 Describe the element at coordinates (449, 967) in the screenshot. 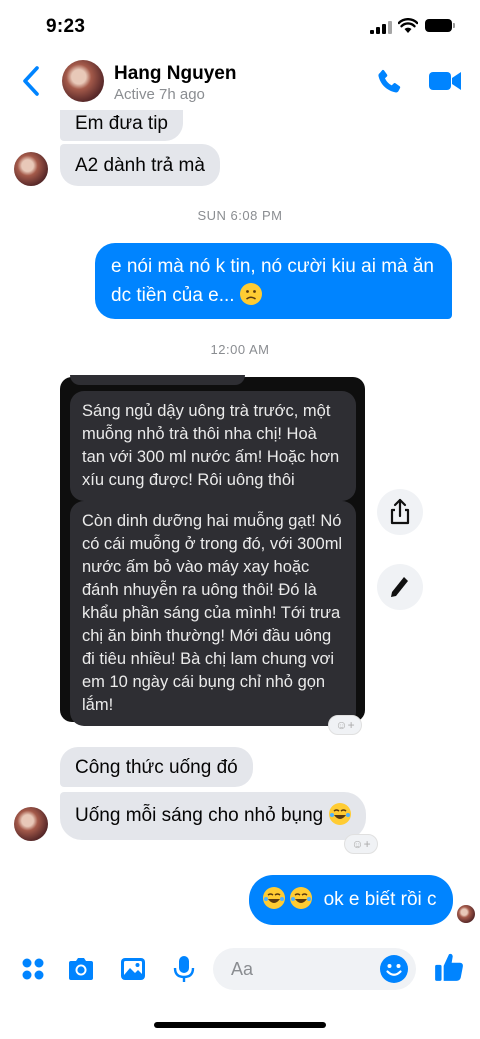

I see `thumbs-up-icon` at that location.